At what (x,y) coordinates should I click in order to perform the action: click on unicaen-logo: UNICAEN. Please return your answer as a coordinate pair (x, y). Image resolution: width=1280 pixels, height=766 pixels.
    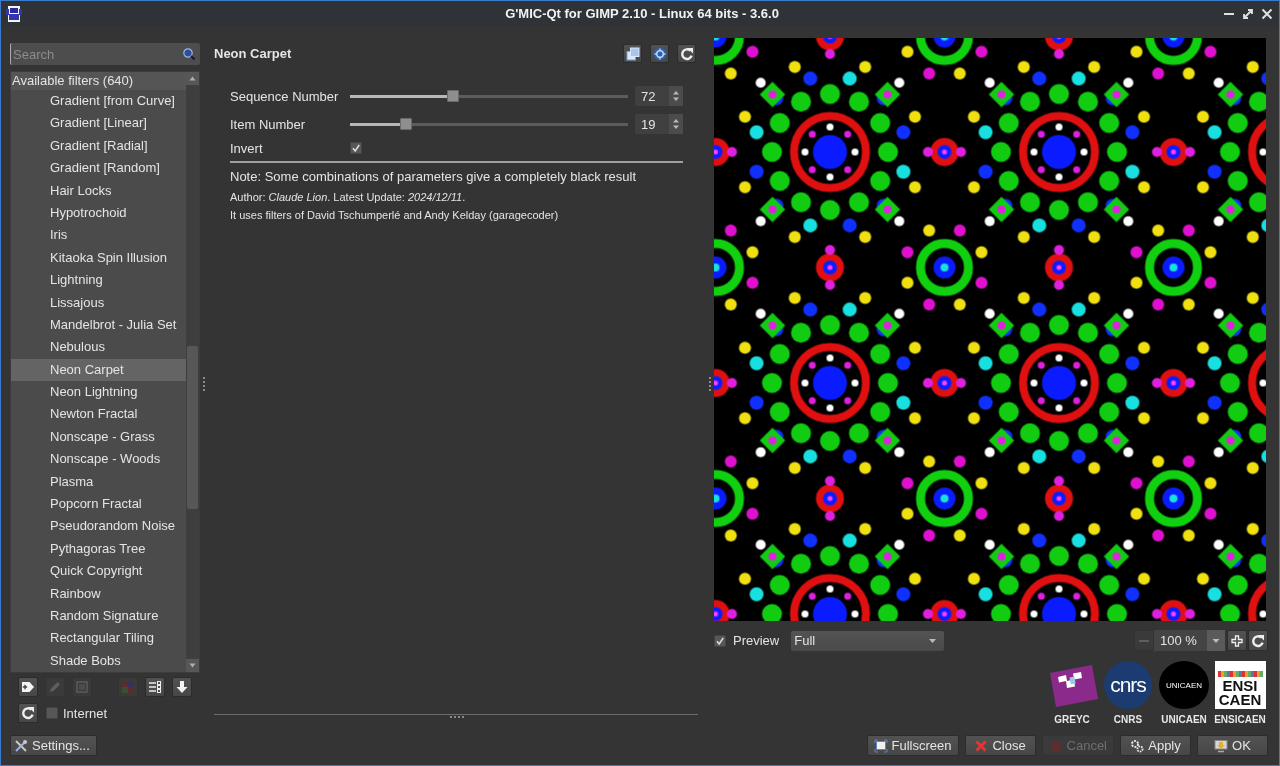
    Looking at the image, I should click on (1184, 685).